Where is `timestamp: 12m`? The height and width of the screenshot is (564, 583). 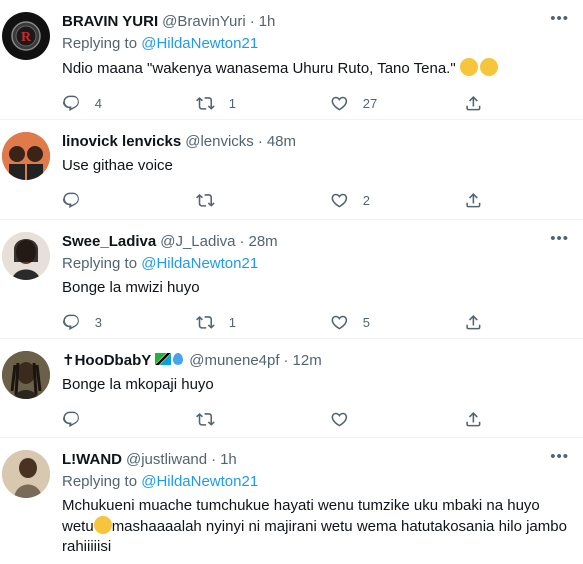
timestamp: 12m is located at coordinates (307, 361).